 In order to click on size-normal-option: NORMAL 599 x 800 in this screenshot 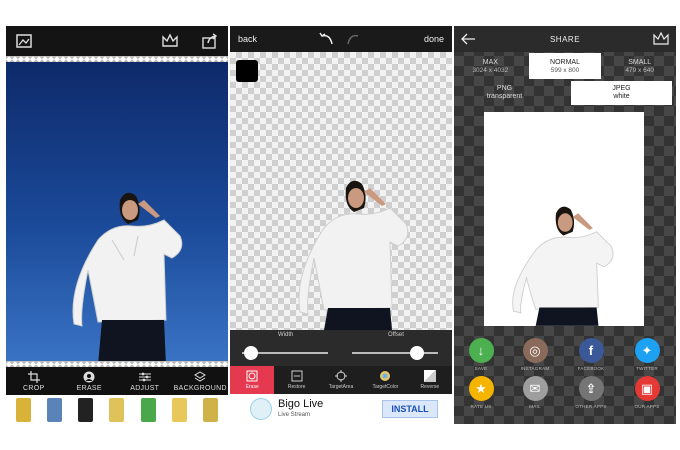, I will do `click(565, 66)`.